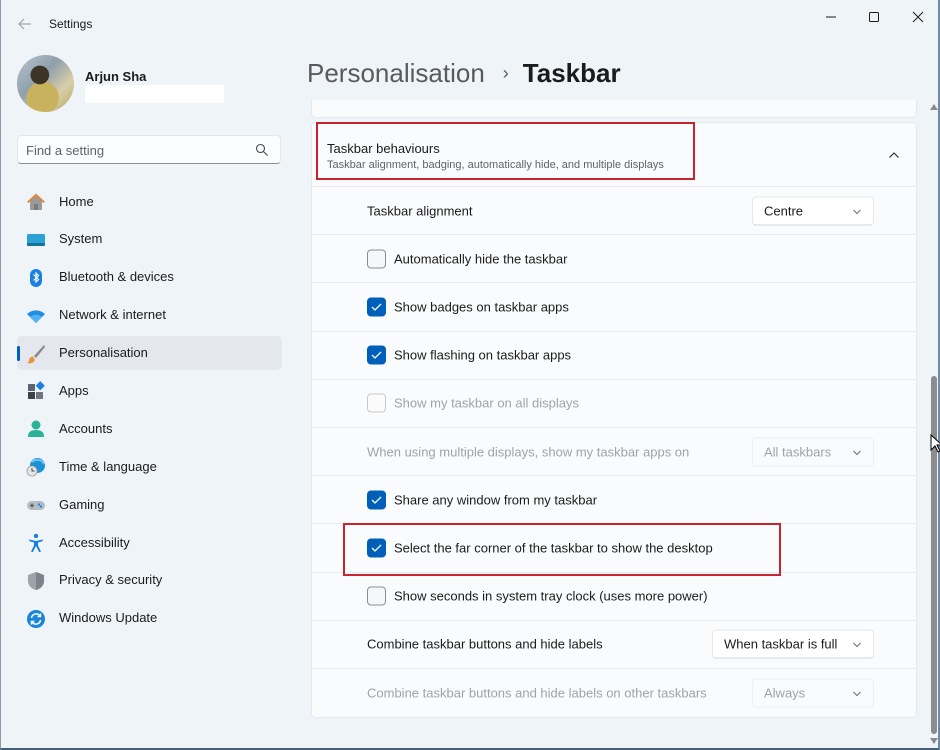  Describe the element at coordinates (481, 259) in the screenshot. I see `checkbox-label: Automatically hide the taskbar` at that location.